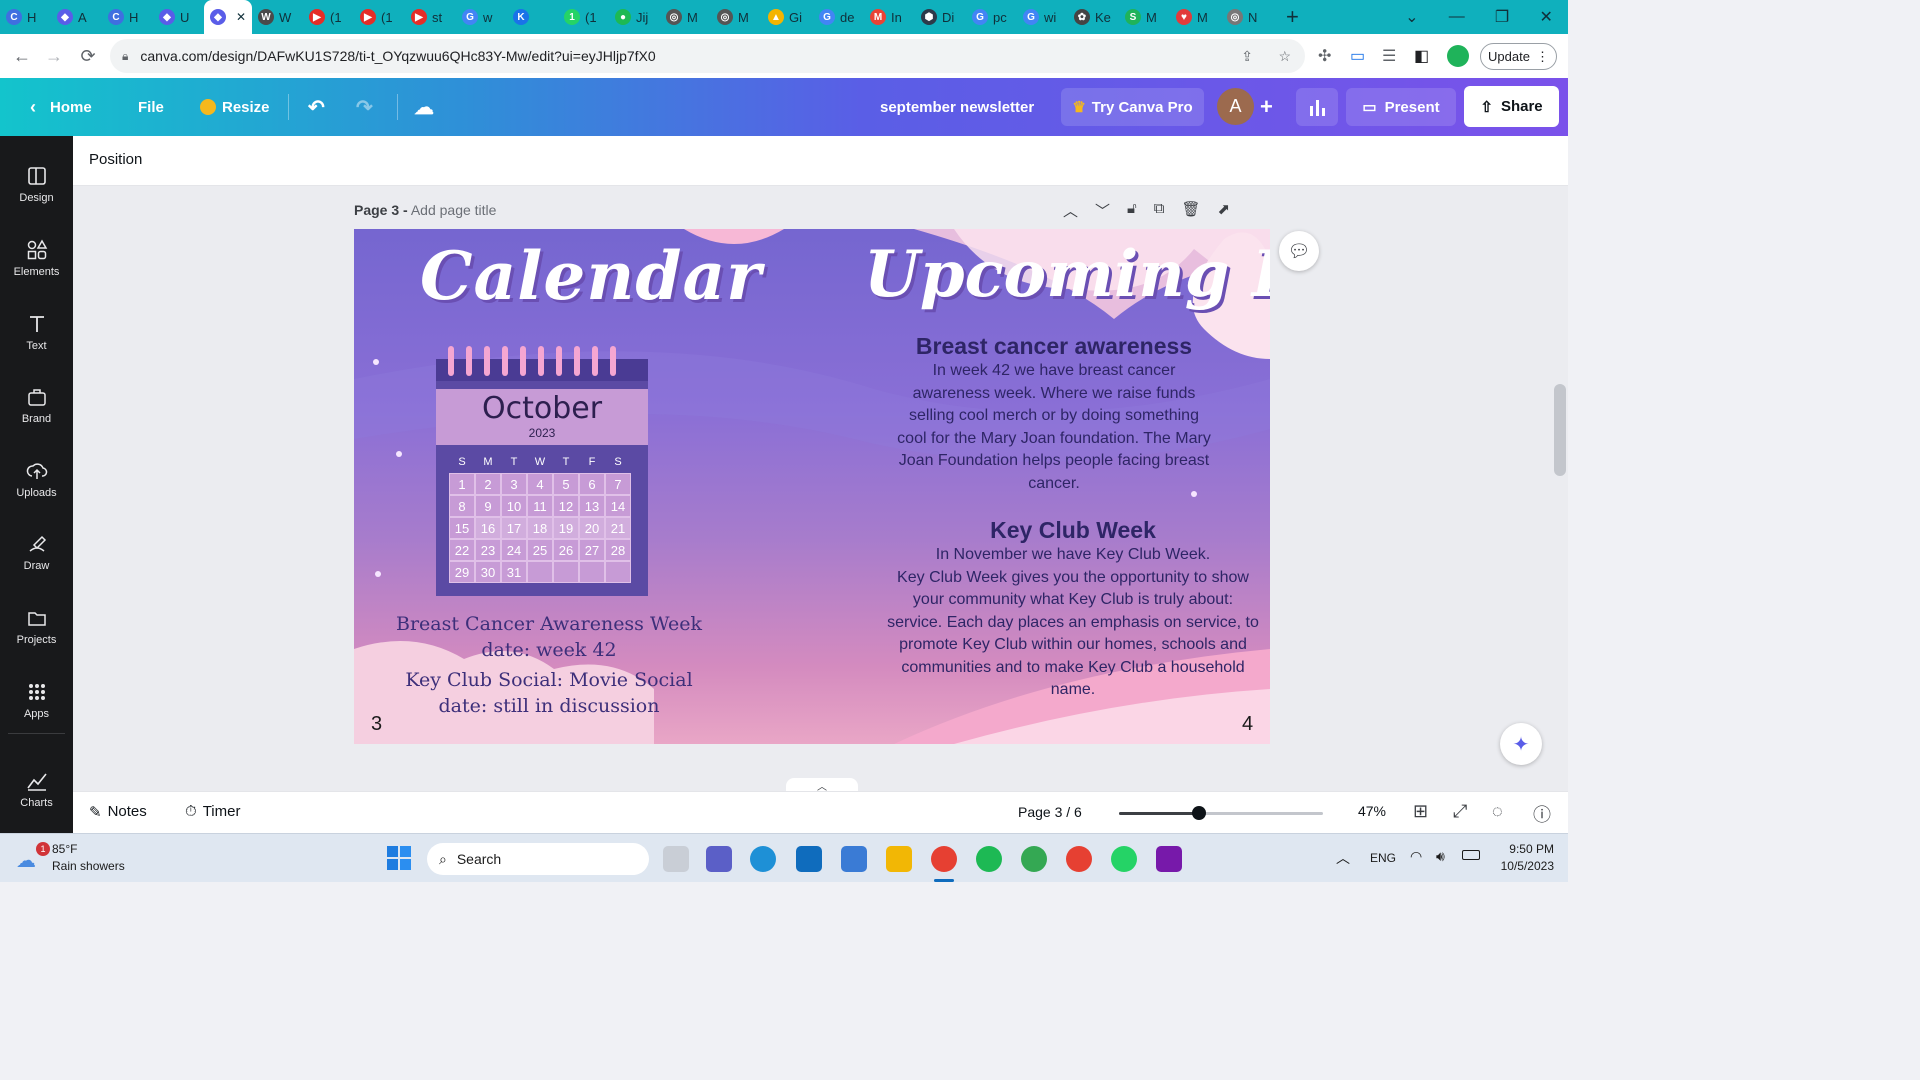 The image size is (1920, 1080). Describe the element at coordinates (676, 859) in the screenshot. I see `task-view-icon` at that location.